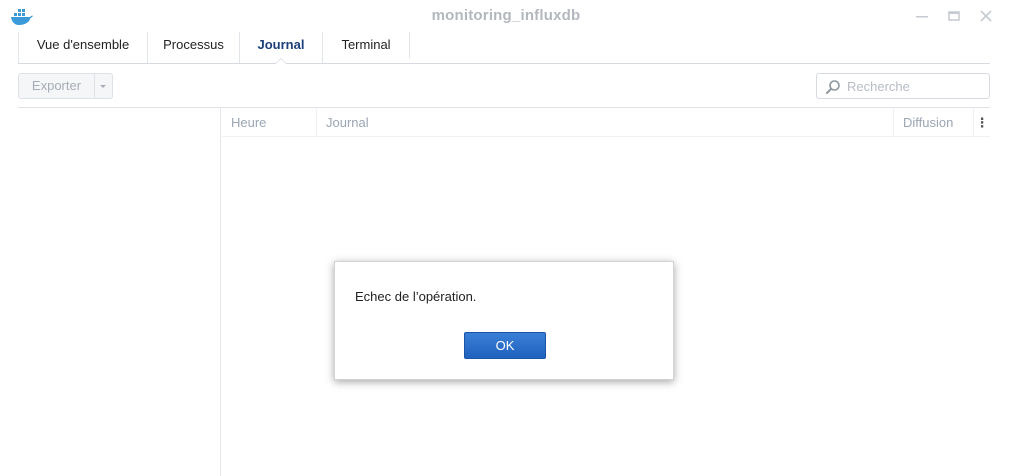 This screenshot has height=476, width=1012. I want to click on ok-button: OK, so click(505, 345).